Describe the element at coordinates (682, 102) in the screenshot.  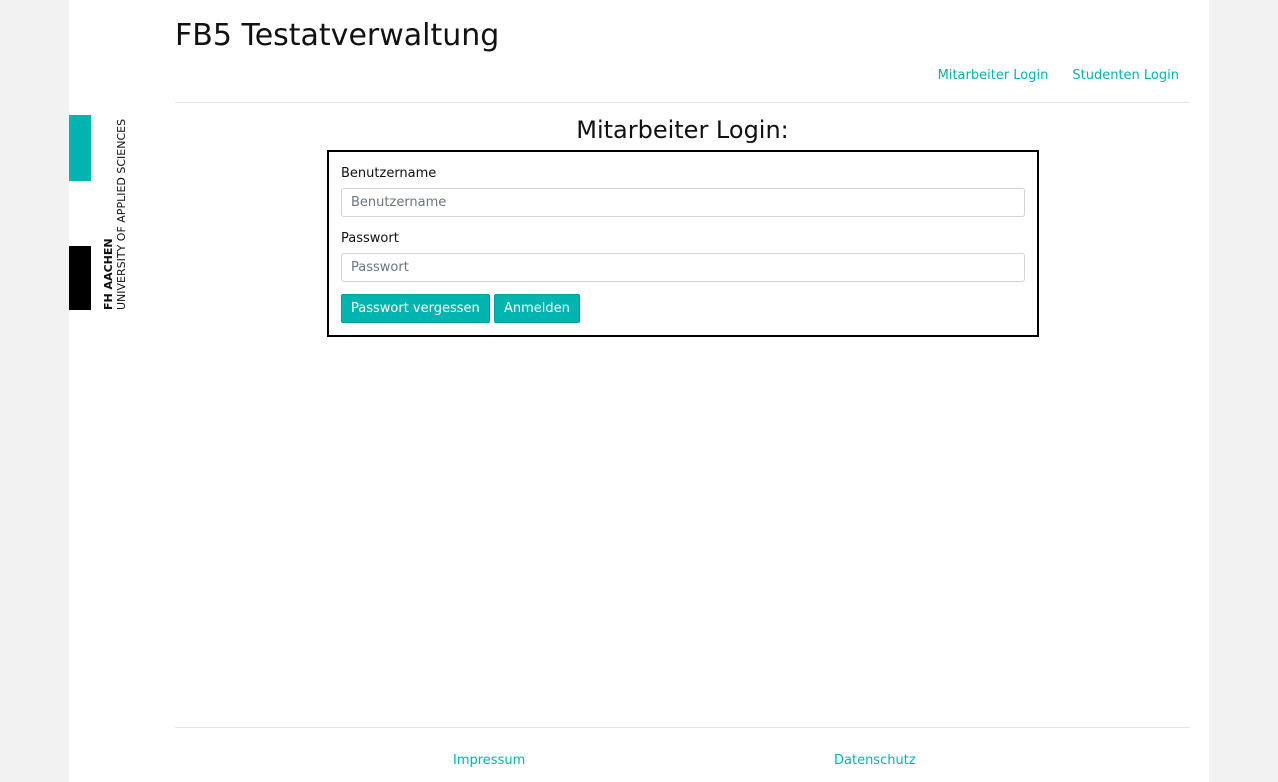
I see `header-divider` at that location.